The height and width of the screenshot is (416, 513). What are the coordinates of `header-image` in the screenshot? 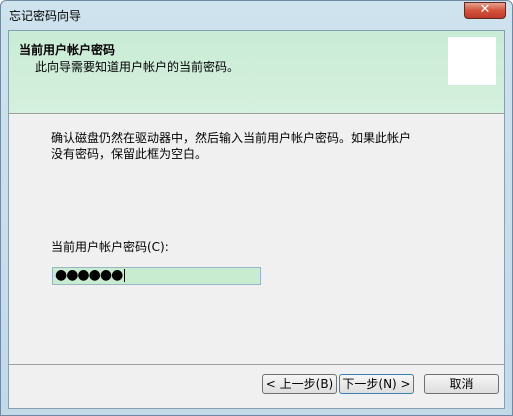 It's located at (472, 61).